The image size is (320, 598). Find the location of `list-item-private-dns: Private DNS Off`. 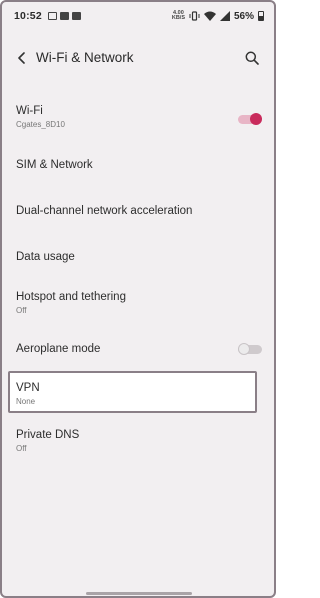

list-item-private-dns: Private DNS Off is located at coordinates (141, 441).